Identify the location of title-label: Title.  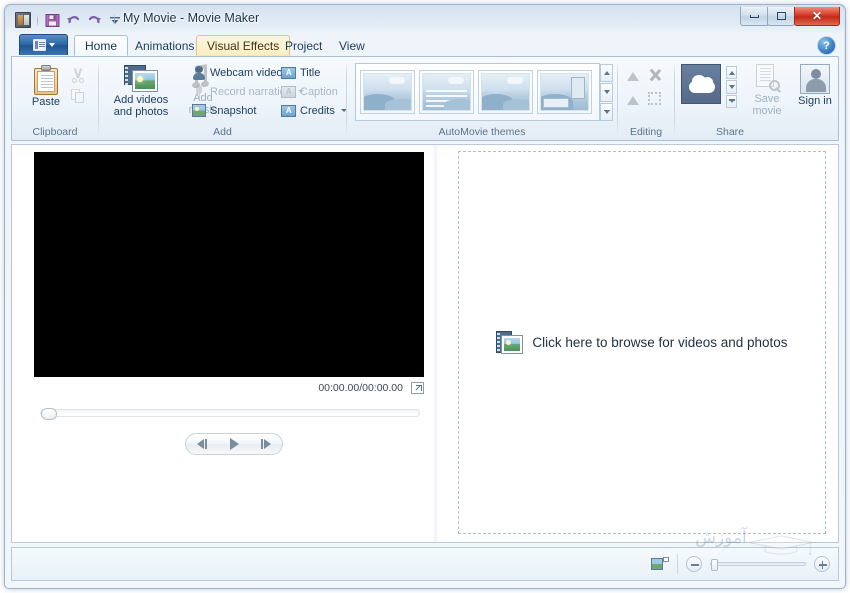
(310, 72).